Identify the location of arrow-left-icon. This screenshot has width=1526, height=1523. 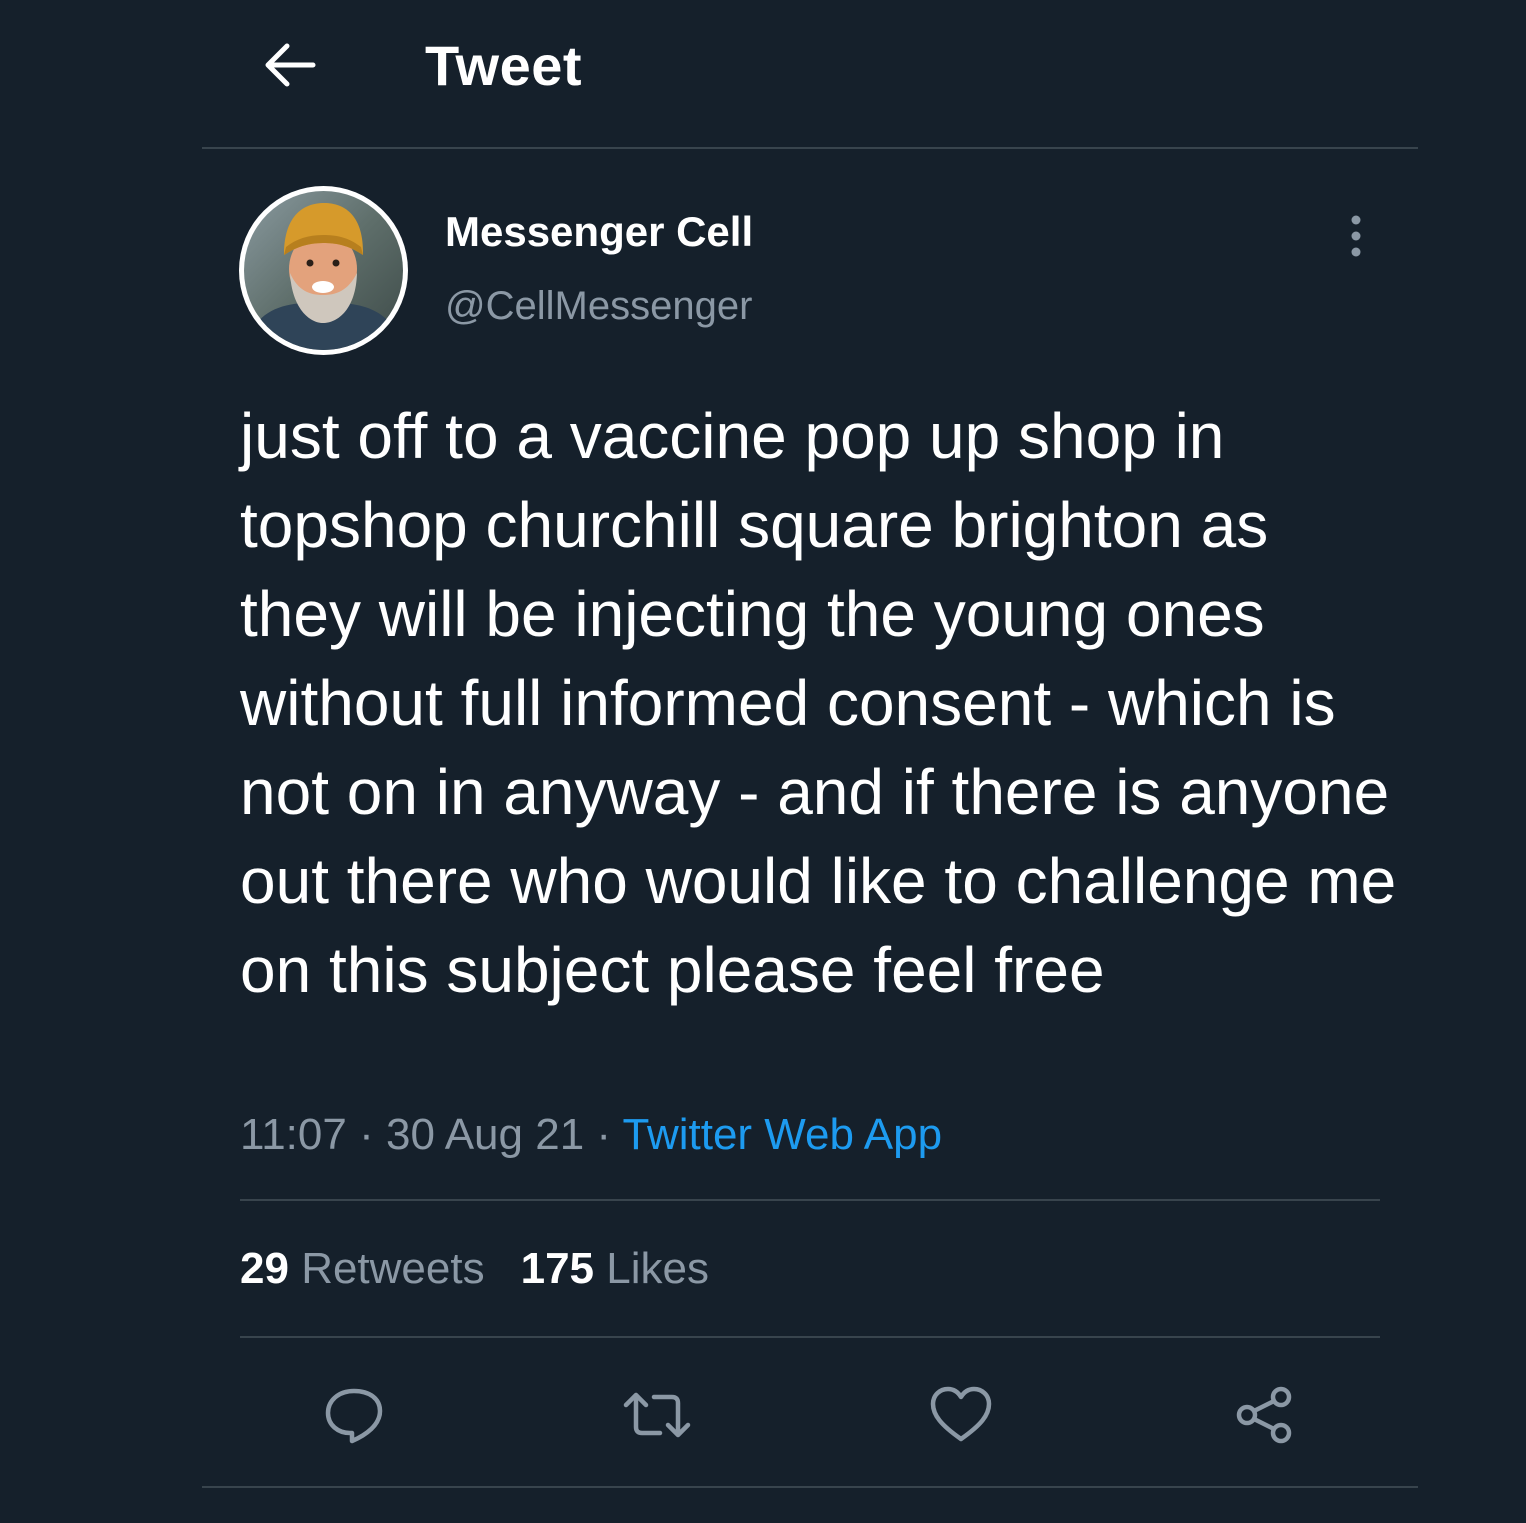
(290, 65).